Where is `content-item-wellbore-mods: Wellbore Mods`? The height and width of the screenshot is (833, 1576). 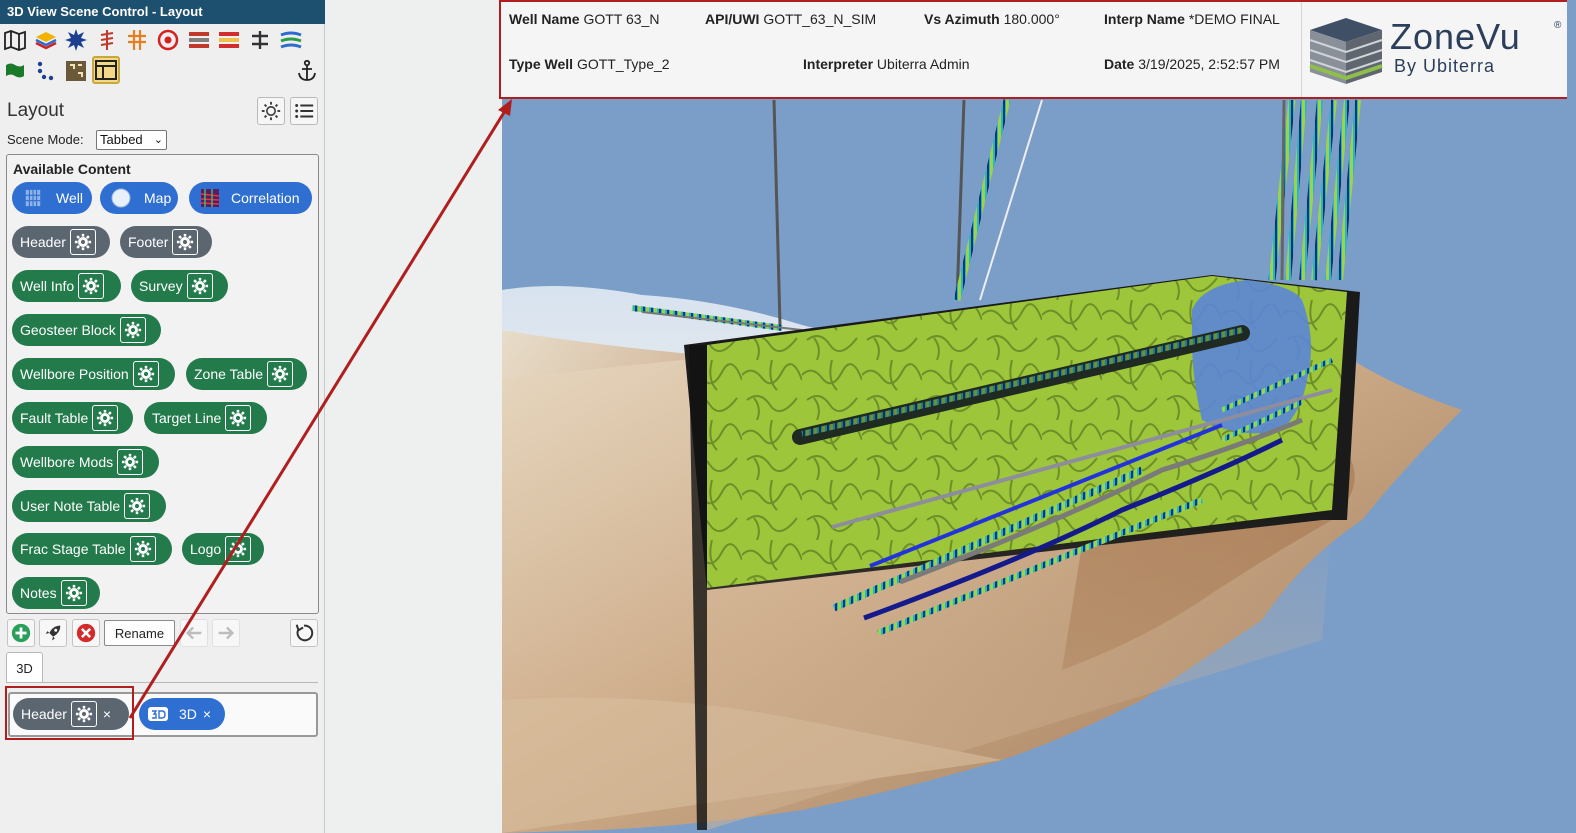 content-item-wellbore-mods: Wellbore Mods is located at coordinates (85, 462).